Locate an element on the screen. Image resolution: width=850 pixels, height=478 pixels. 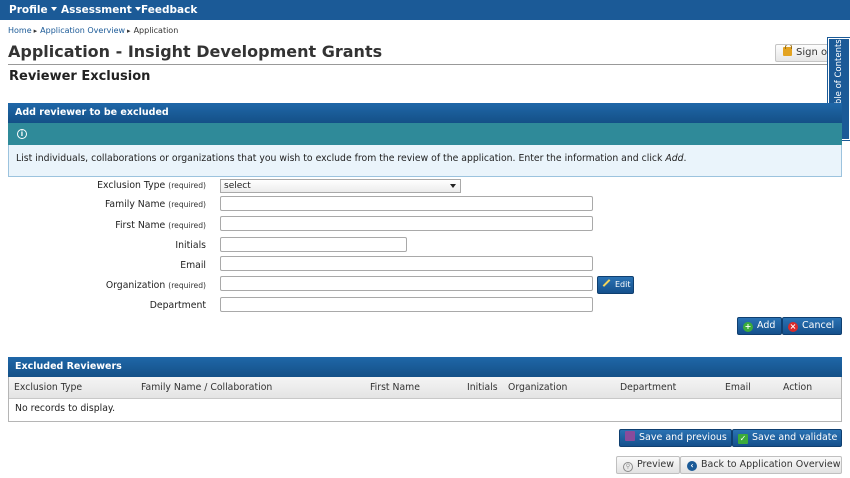
page-subtitle: Reviewer Exclusion is located at coordinates (80, 76).